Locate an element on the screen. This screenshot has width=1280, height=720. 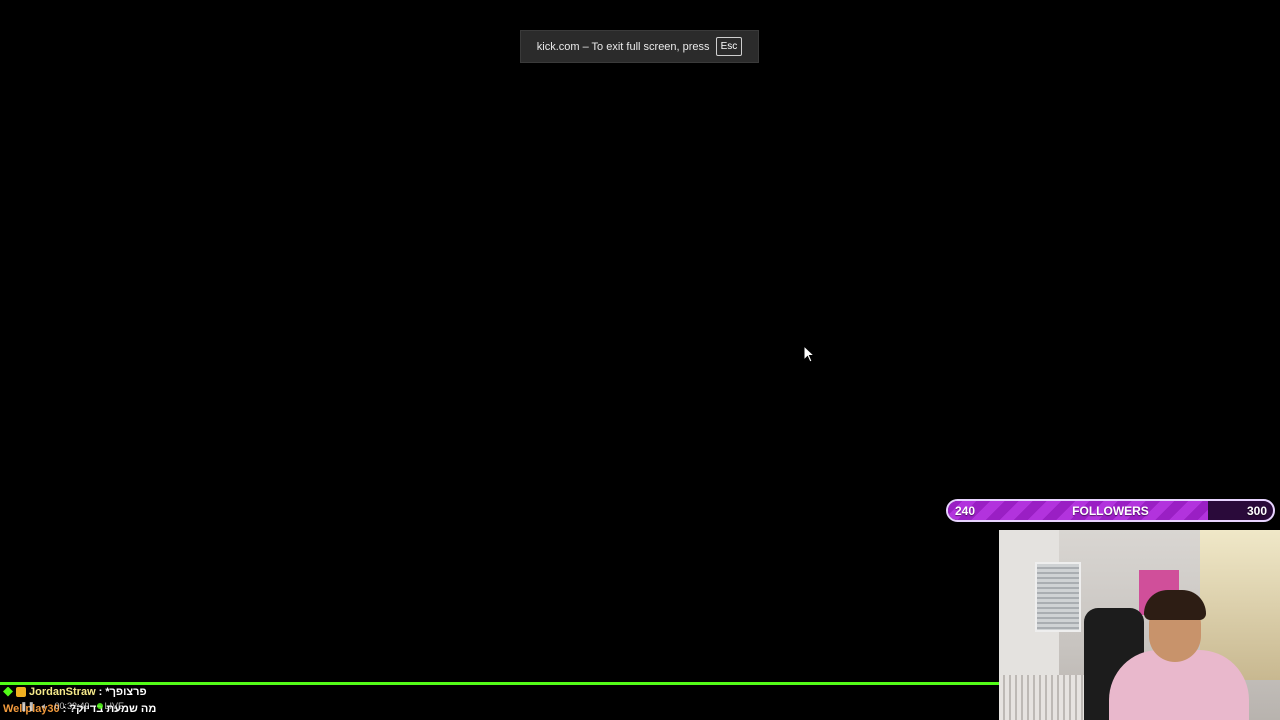
chat-text: *פרצופך is located at coordinates (126, 691).